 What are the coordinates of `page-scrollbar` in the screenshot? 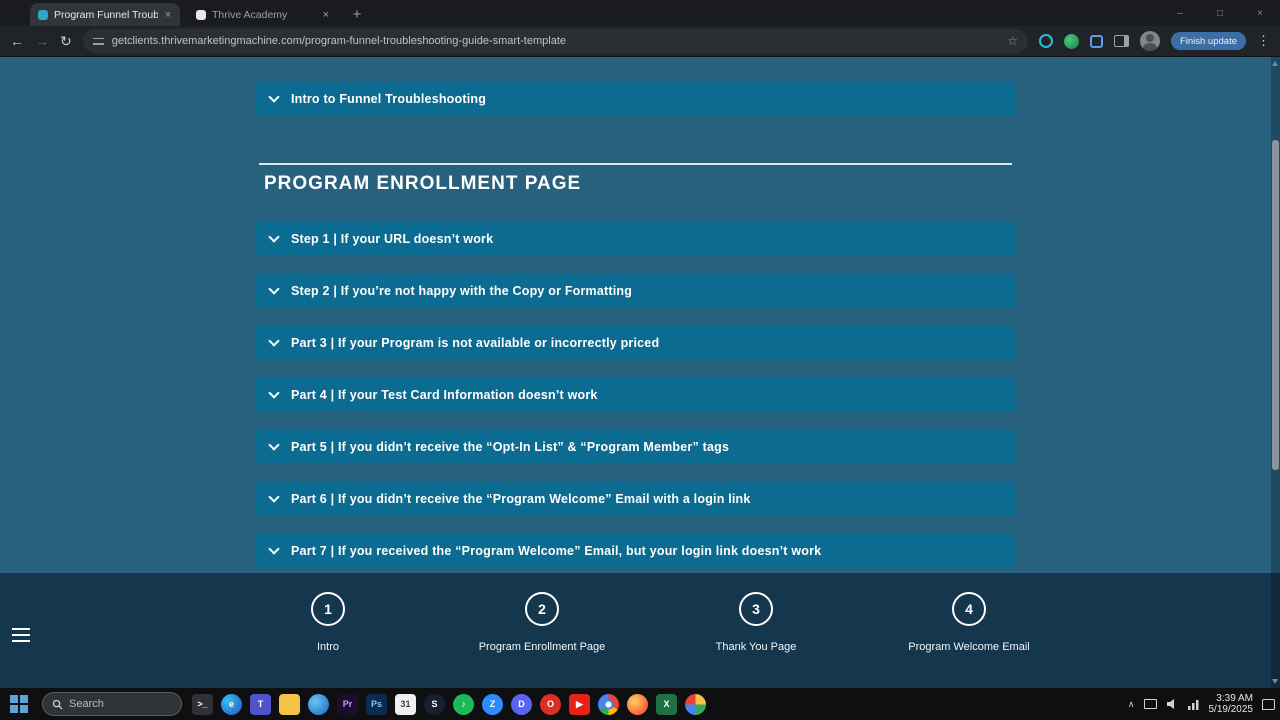 It's located at (1275, 372).